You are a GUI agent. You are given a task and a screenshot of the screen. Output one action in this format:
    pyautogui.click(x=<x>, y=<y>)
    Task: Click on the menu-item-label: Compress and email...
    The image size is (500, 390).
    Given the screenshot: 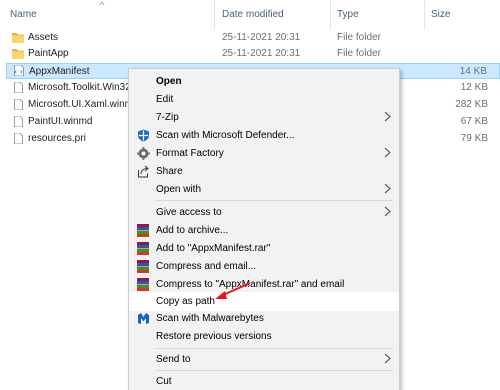 What is the action you would take?
    pyautogui.click(x=206, y=266)
    